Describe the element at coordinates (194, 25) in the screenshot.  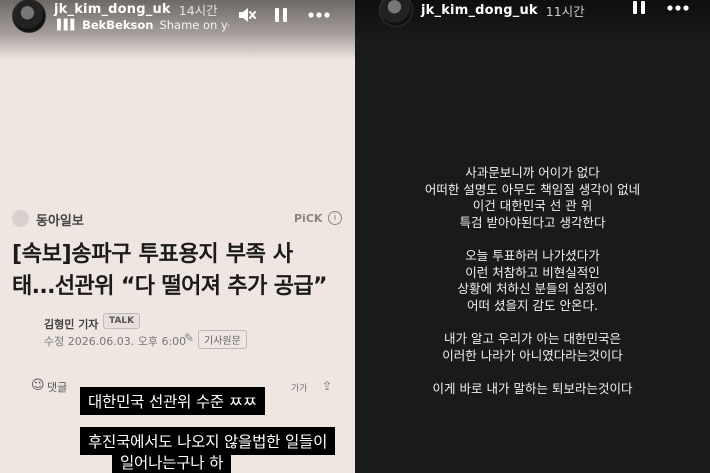
I see `music-song: Shame on you` at that location.